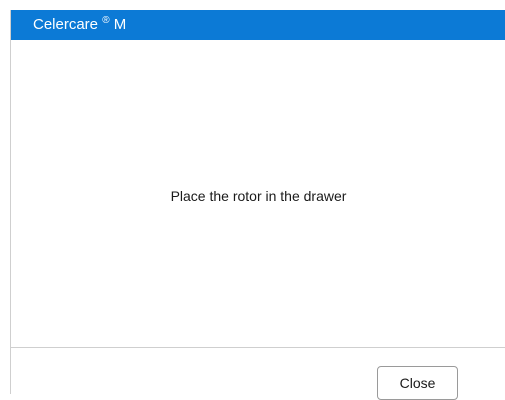 Image resolution: width=505 pixels, height=400 pixels. Describe the element at coordinates (106, 20) in the screenshot. I see `dialog-title-registered-mark: ®` at that location.